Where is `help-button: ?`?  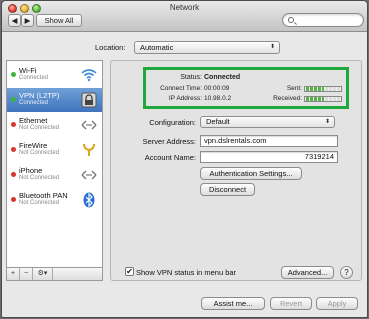 help-button: ? is located at coordinates (346, 272).